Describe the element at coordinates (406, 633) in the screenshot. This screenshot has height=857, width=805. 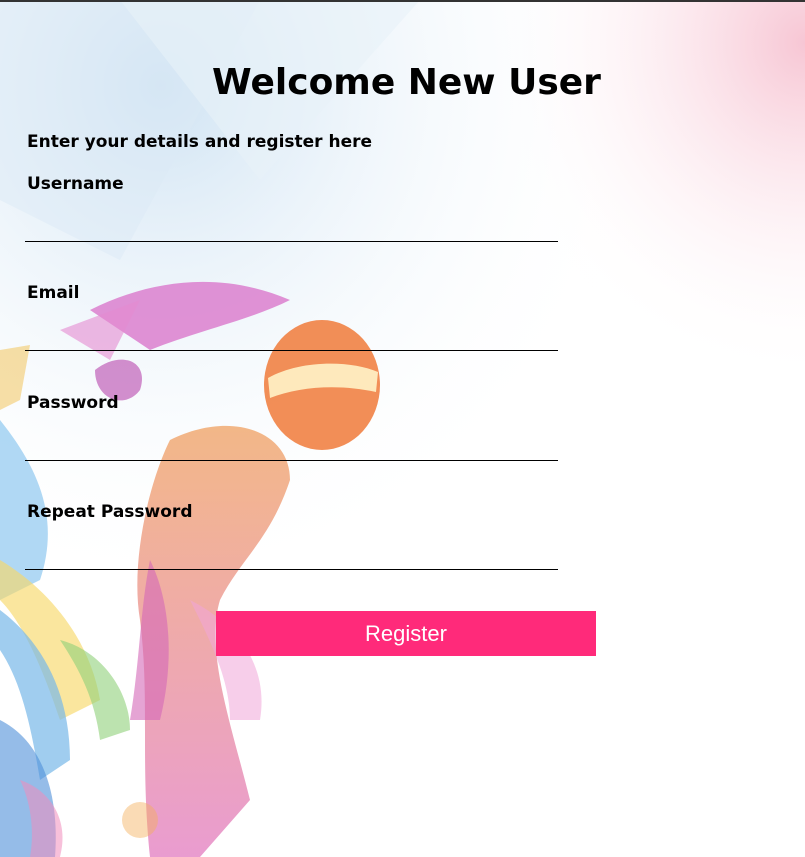
I see `register-button: Register` at that location.